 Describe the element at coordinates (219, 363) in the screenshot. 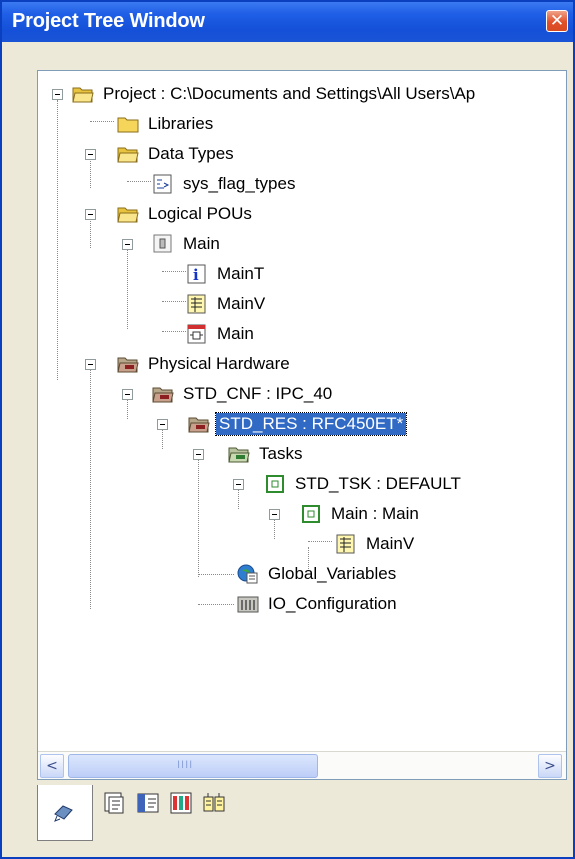

I see `tree-item-label: Physical Hardware` at that location.